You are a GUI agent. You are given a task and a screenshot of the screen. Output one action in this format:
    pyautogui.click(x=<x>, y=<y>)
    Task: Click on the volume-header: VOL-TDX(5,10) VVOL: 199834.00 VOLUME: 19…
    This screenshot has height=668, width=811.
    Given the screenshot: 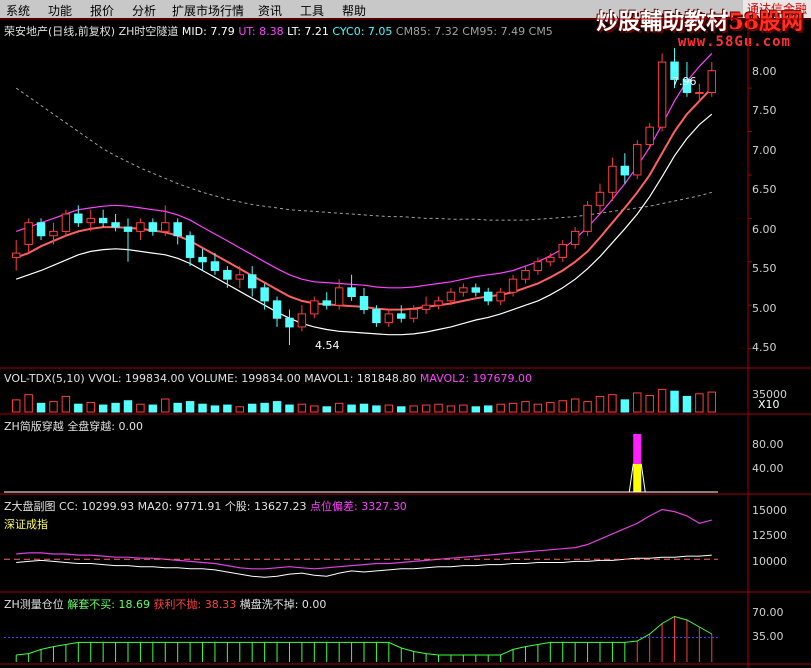 What is the action you would take?
    pyautogui.click(x=268, y=378)
    